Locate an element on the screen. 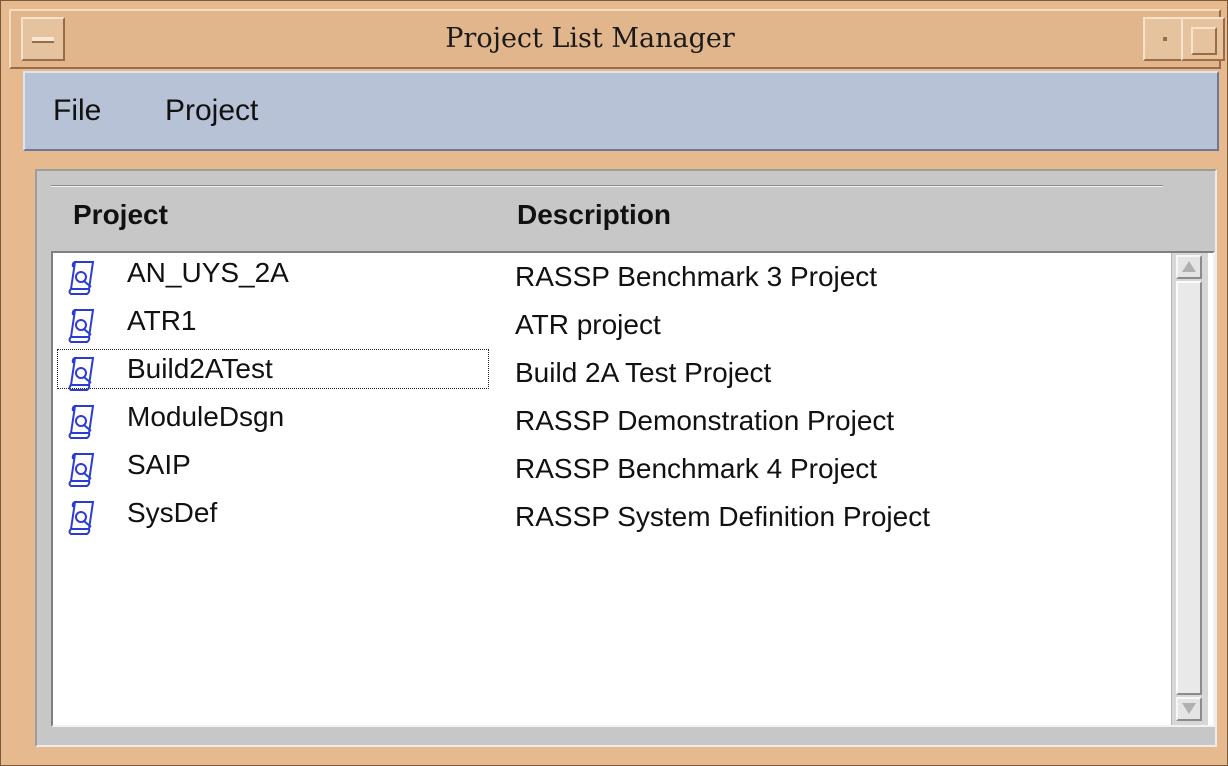  menu-file: File is located at coordinates (77, 111).